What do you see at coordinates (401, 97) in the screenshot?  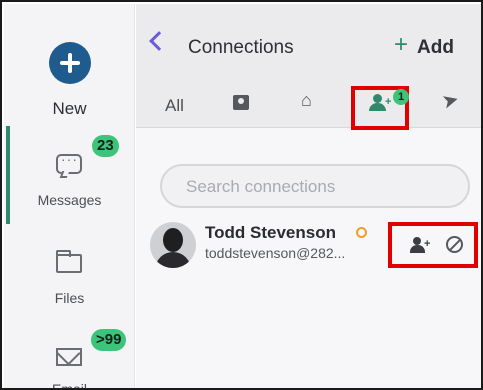 I see `requests-badge: 1` at bounding box center [401, 97].